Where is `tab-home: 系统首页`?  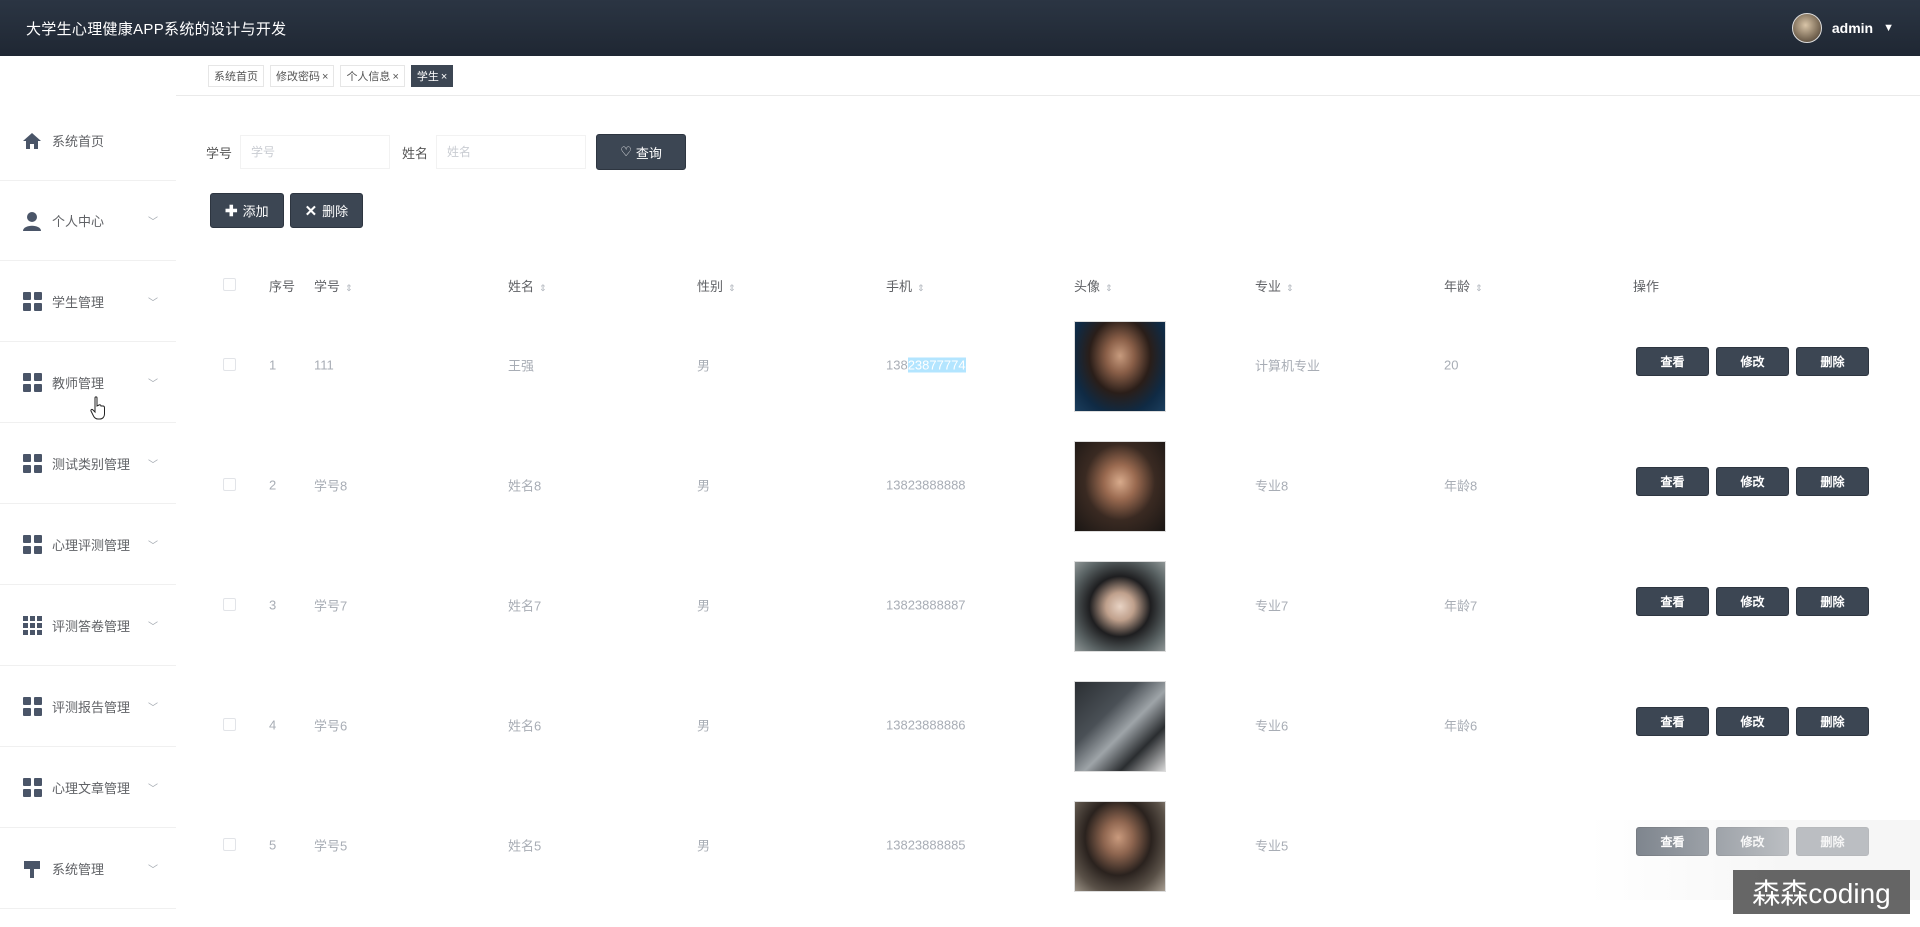 tab-home: 系统首页 is located at coordinates (236, 75).